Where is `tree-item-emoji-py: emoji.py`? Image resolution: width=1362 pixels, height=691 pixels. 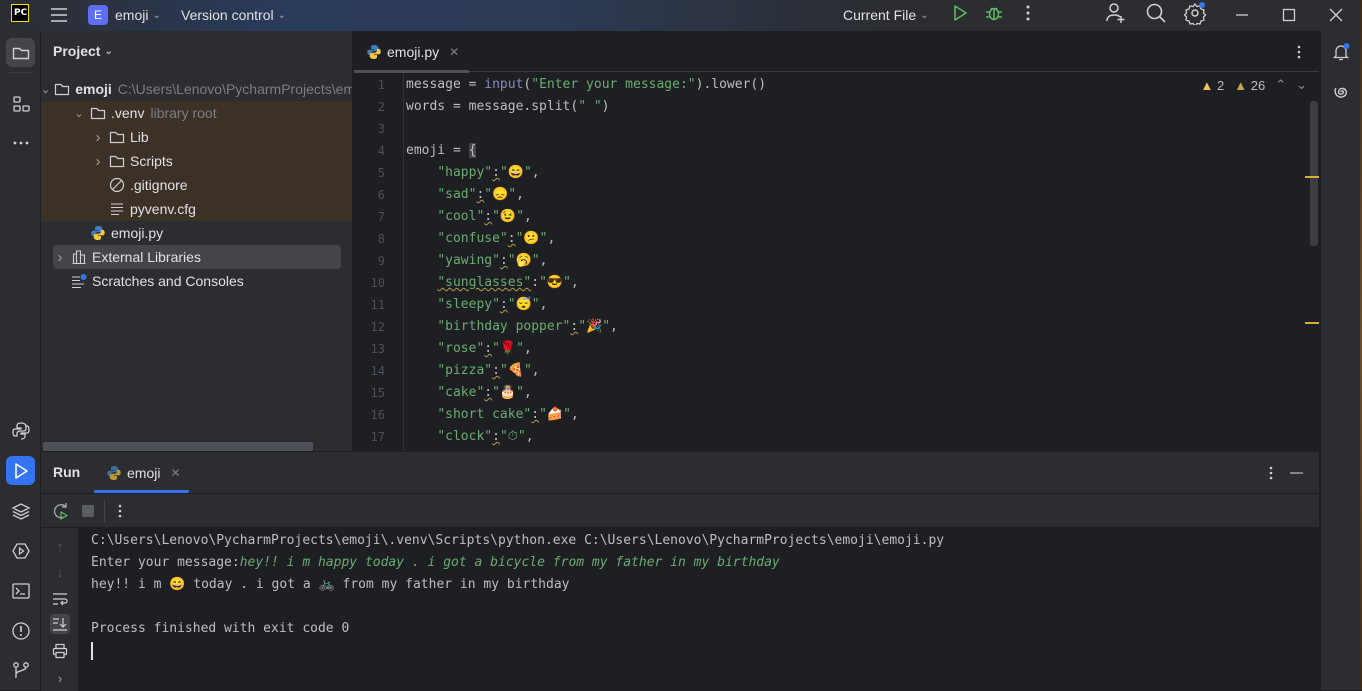
tree-item-emoji-py: emoji.py is located at coordinates (196, 233).